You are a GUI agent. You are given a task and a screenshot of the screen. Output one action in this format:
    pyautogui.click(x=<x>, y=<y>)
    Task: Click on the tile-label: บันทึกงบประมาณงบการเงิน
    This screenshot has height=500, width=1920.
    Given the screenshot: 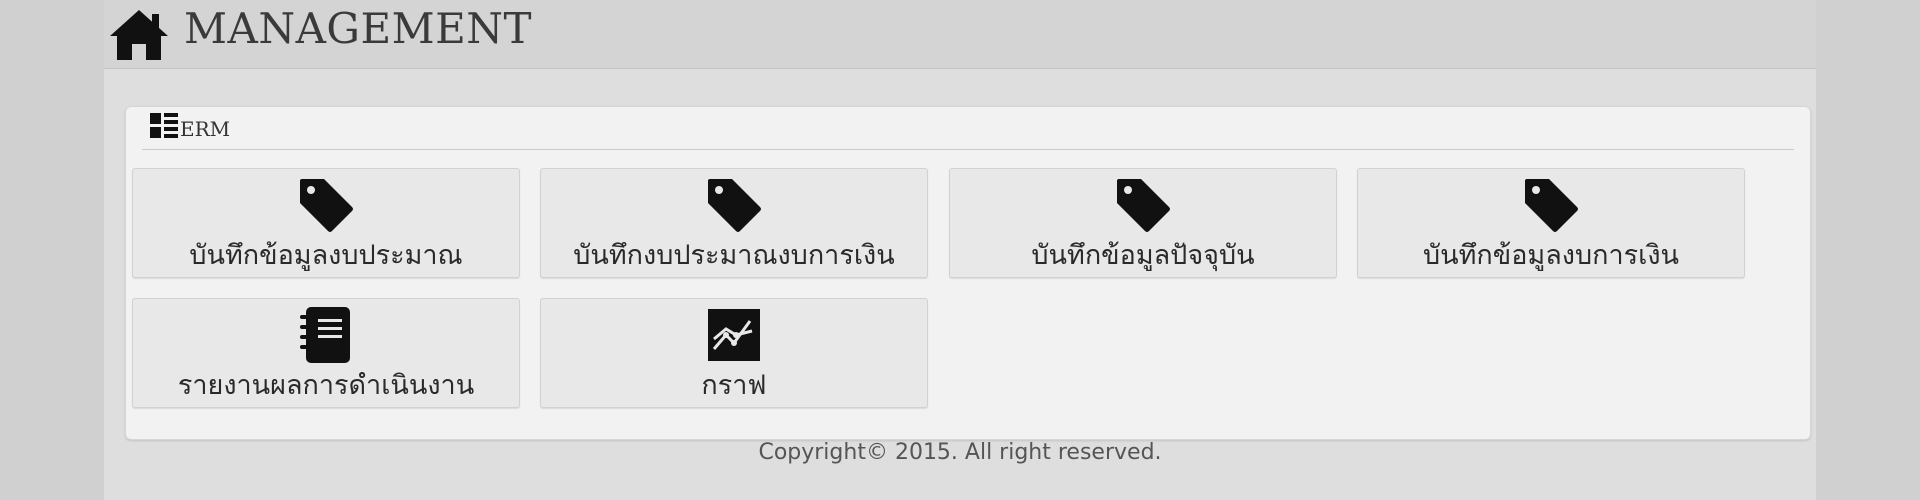 What is the action you would take?
    pyautogui.click(x=734, y=255)
    